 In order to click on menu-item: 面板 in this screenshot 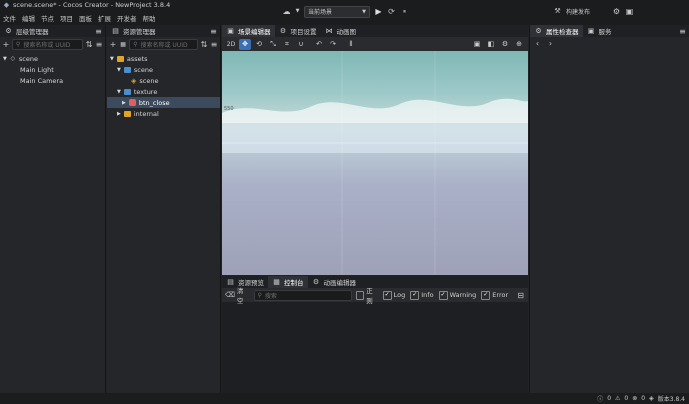, I will do `click(85, 18)`.